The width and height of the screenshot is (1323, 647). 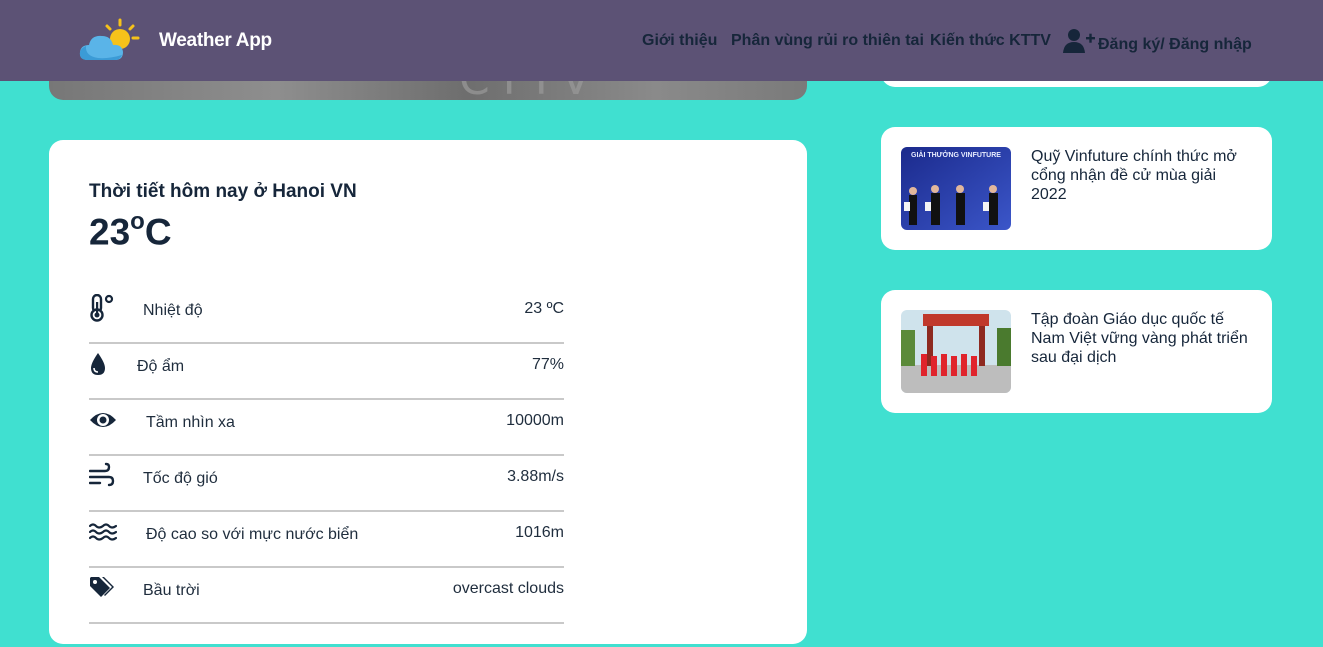 I want to click on detail-label: Độ ẩm, so click(x=161, y=366).